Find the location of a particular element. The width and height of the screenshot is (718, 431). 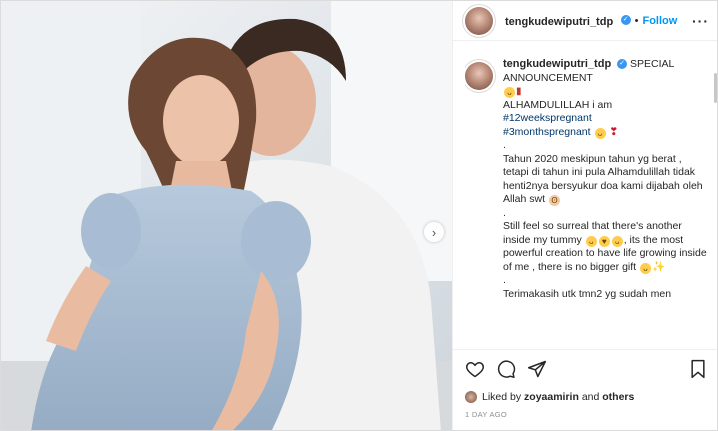

liked-suffix: and is located at coordinates (590, 397).